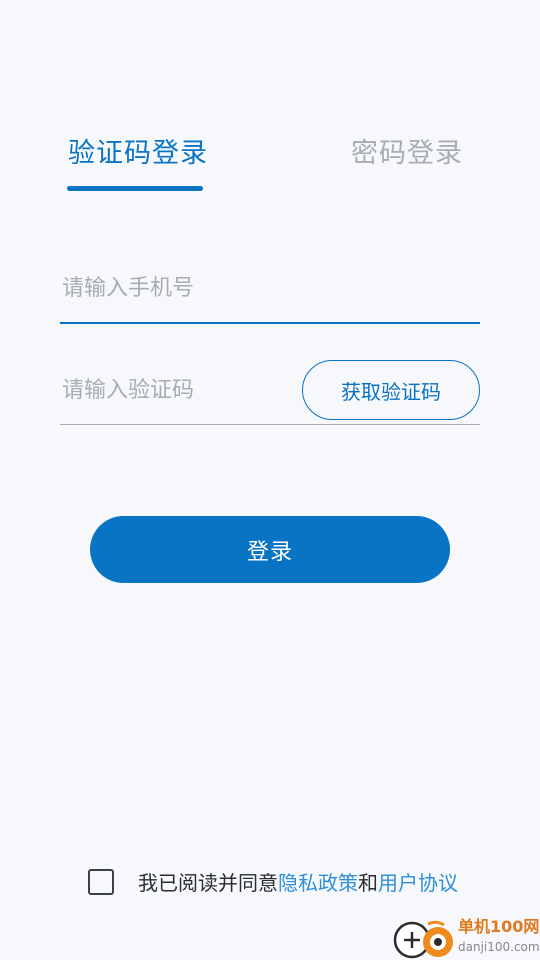 The width and height of the screenshot is (540, 960). Describe the element at coordinates (464, 938) in the screenshot. I see `watermark: 单机100网 danji100.com` at that location.